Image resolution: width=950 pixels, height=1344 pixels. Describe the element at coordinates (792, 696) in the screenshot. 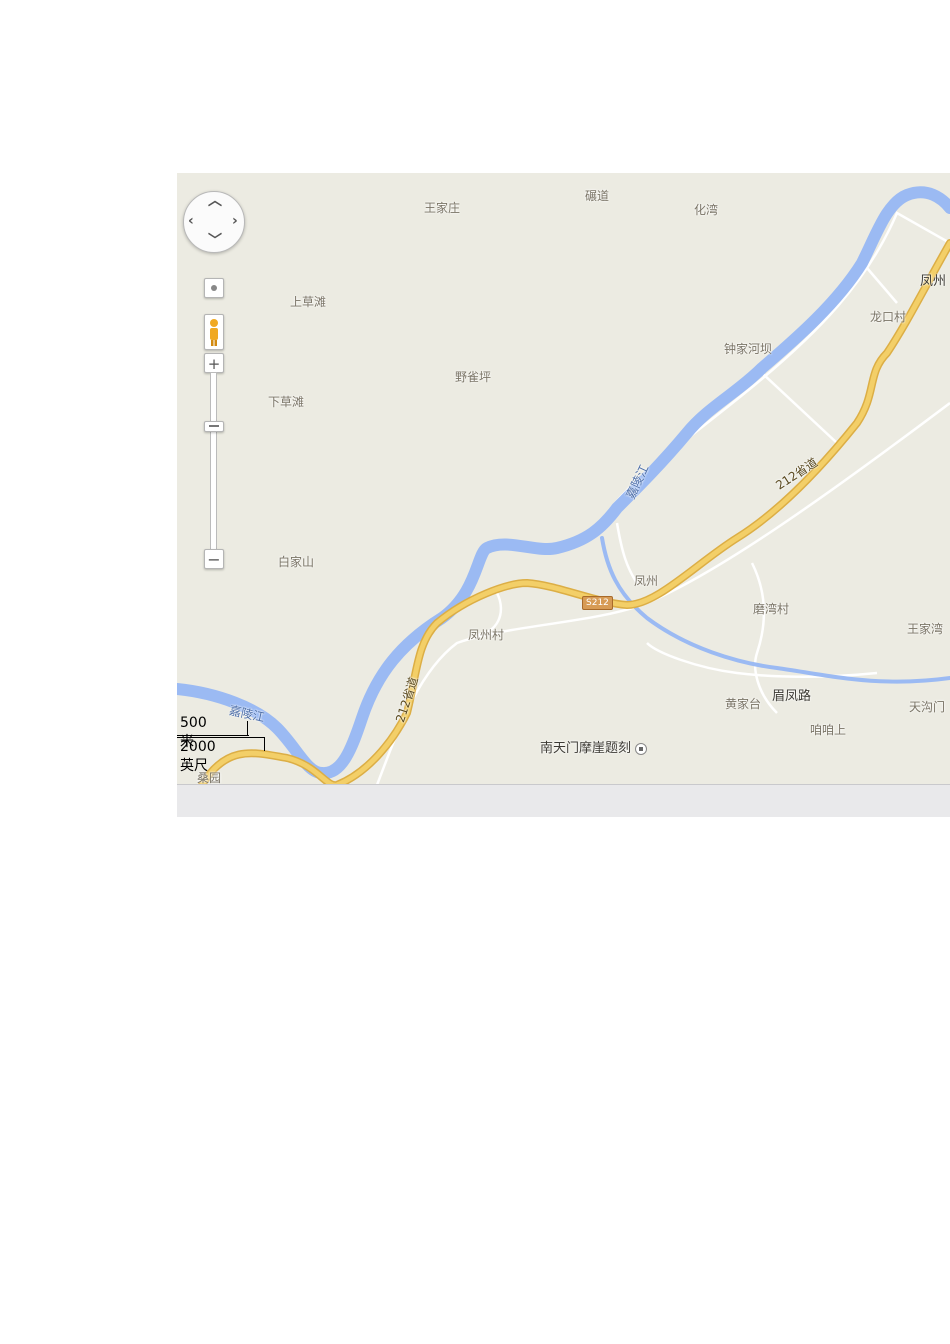

I see `road-label: 眉凤路` at that location.